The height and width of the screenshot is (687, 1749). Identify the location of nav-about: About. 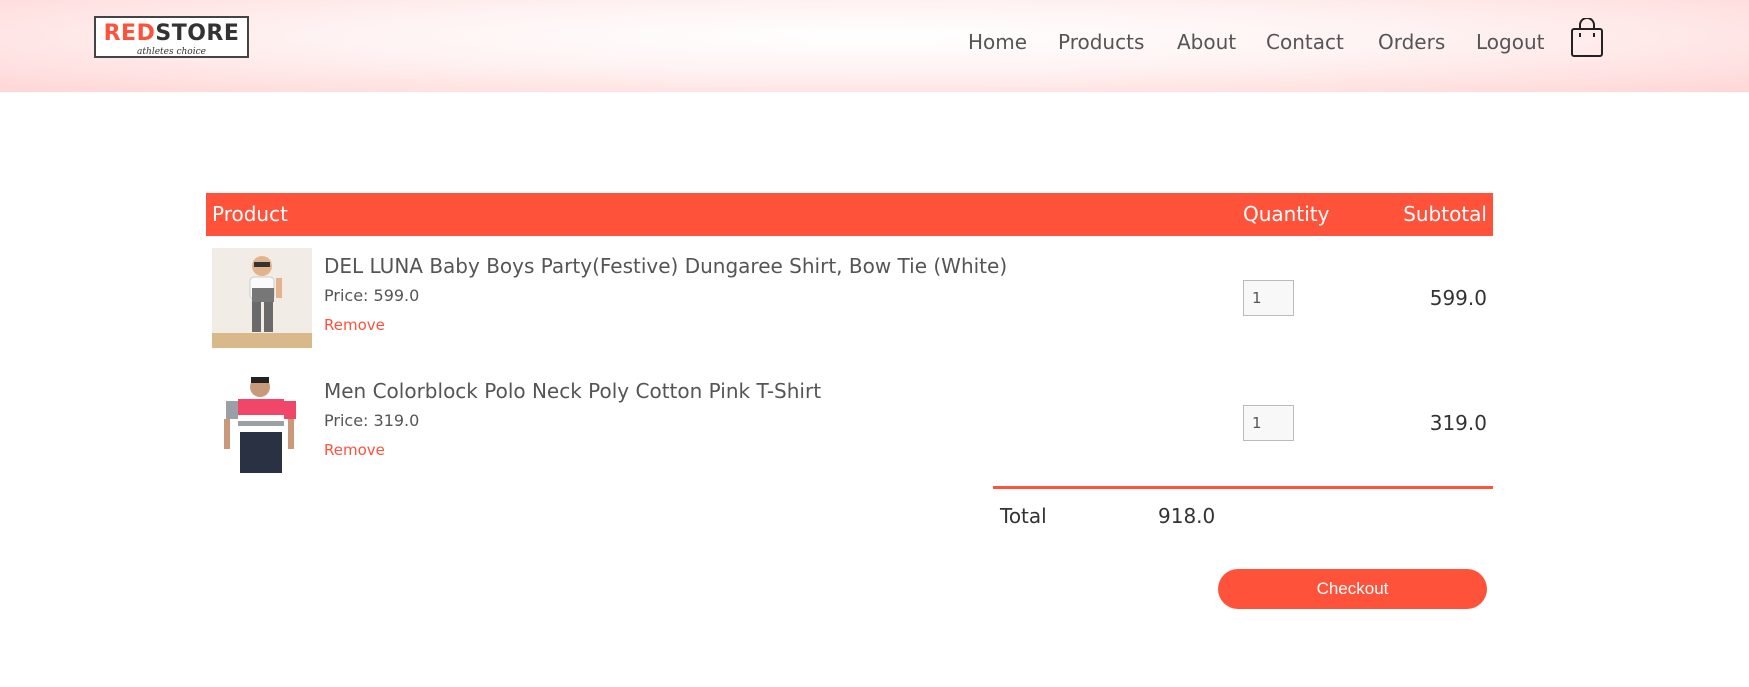
(1206, 42).